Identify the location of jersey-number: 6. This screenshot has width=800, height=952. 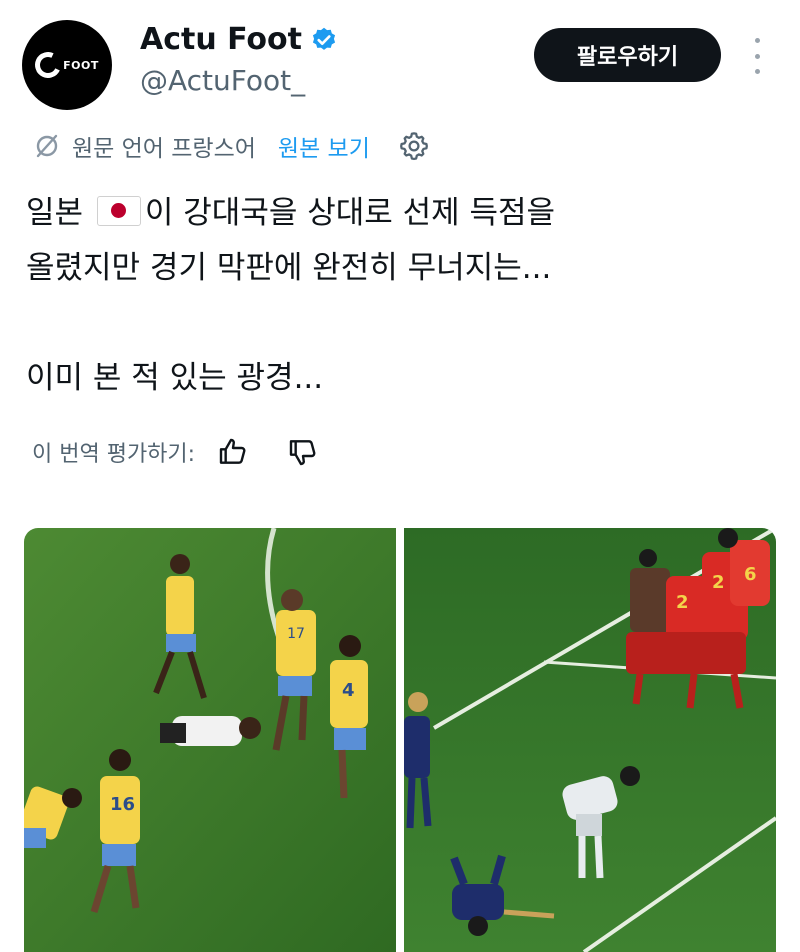
(750, 574).